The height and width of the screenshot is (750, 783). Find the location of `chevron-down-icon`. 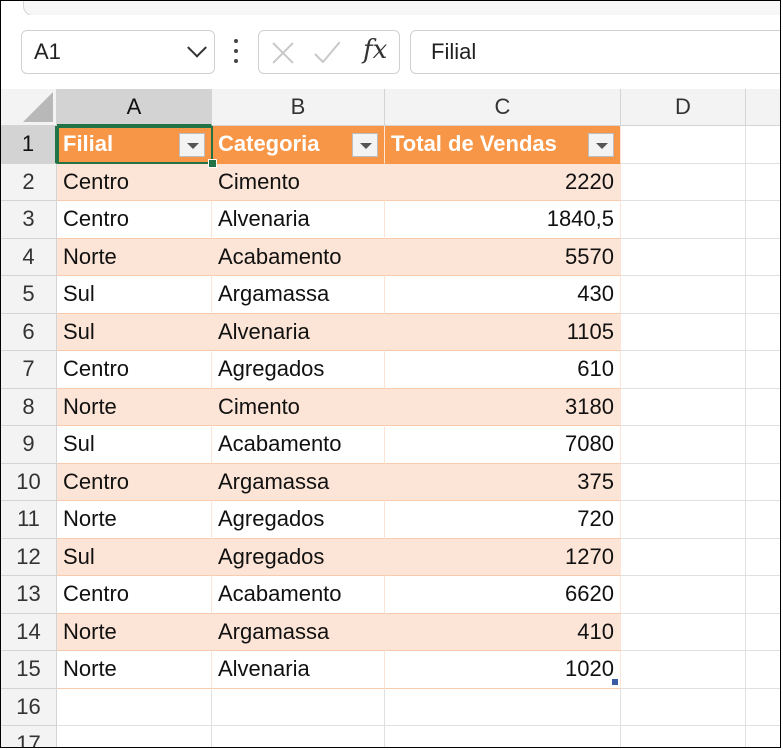

chevron-down-icon is located at coordinates (197, 47).